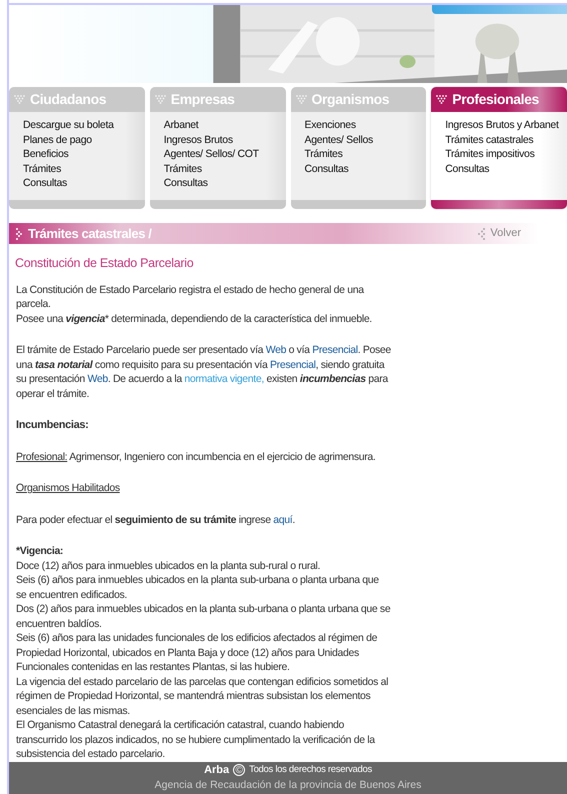 The width and height of the screenshot is (567, 794). I want to click on menu-header: Profesionales, so click(499, 99).